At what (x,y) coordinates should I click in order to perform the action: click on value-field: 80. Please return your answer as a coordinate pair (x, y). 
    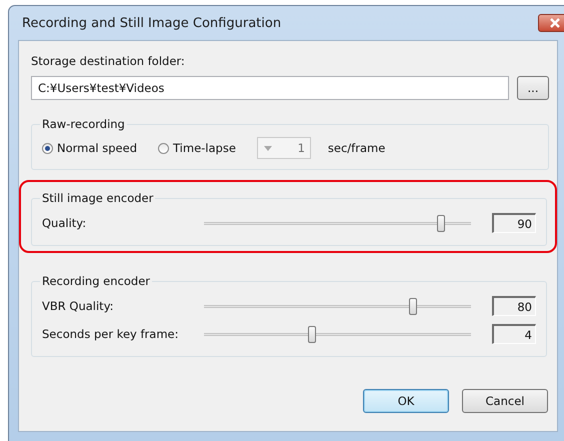
    Looking at the image, I should click on (514, 306).